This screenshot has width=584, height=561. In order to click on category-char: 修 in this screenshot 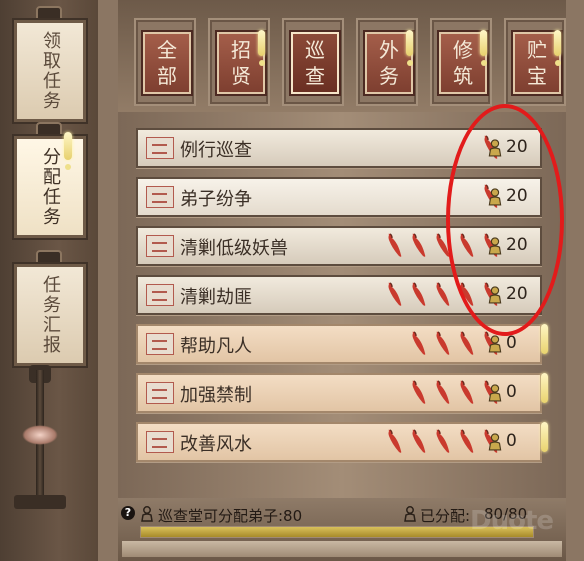, I will do `click(463, 50)`.